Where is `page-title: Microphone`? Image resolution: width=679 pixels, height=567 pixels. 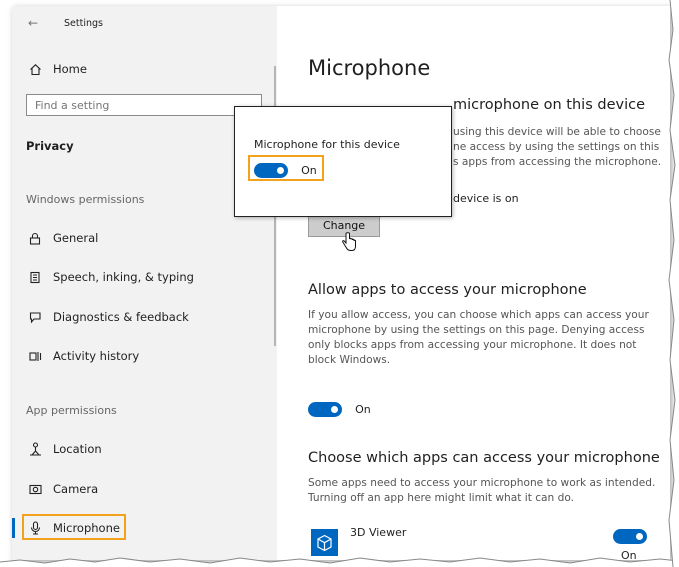
page-title: Microphone is located at coordinates (369, 68).